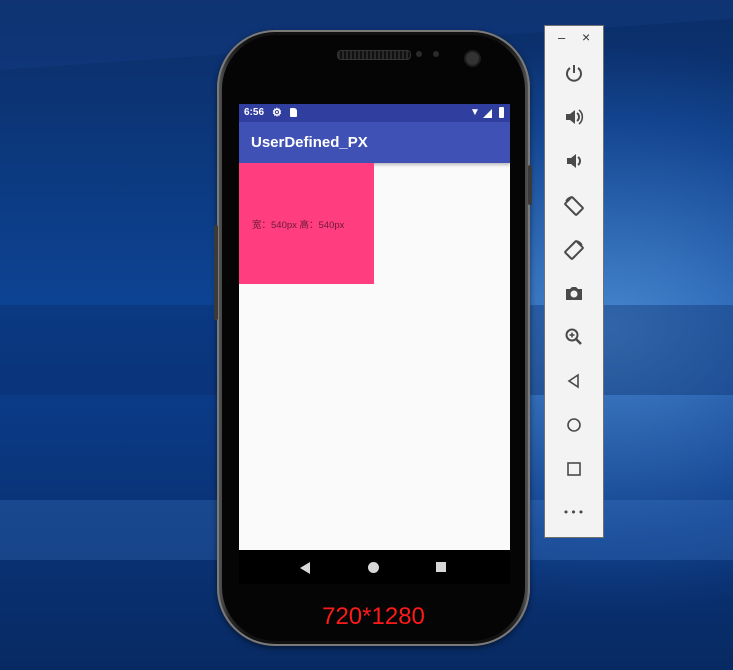 The height and width of the screenshot is (670, 733). Describe the element at coordinates (298, 225) in the screenshot. I see `box-size-label: 宽：540px 高：540px` at that location.